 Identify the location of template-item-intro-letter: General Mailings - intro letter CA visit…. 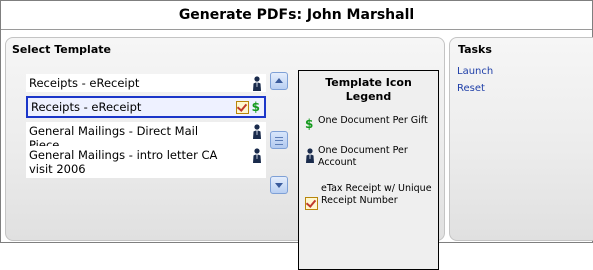
(146, 162).